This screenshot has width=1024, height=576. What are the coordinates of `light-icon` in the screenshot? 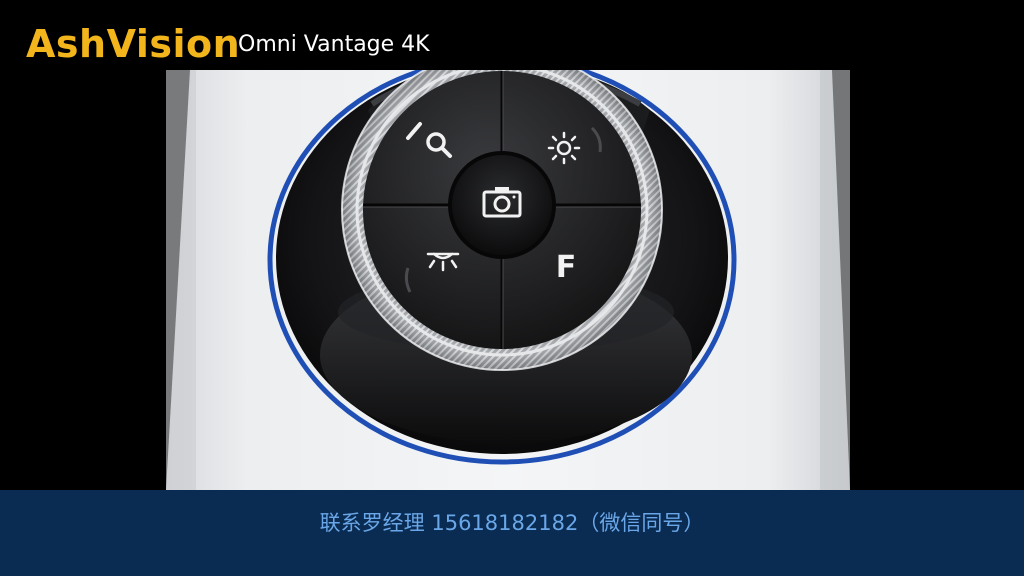 It's located at (443, 262).